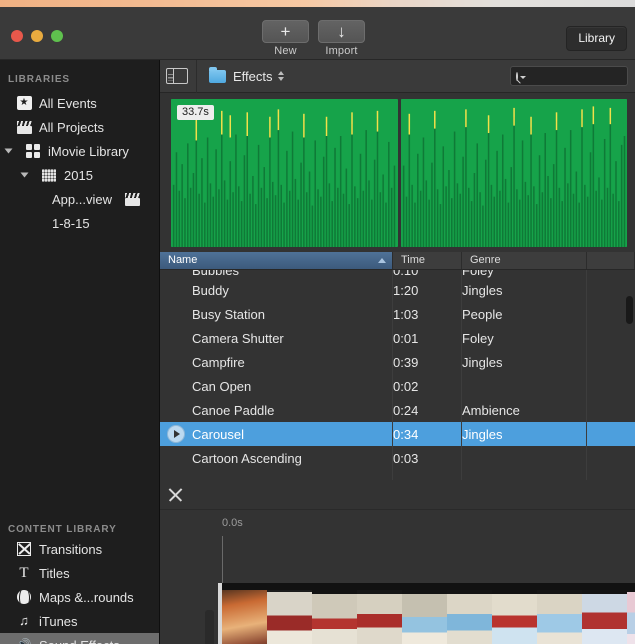 The height and width of the screenshot is (644, 635). Describe the element at coordinates (406, 434) in the screenshot. I see `cell-time: 0:34` at that location.